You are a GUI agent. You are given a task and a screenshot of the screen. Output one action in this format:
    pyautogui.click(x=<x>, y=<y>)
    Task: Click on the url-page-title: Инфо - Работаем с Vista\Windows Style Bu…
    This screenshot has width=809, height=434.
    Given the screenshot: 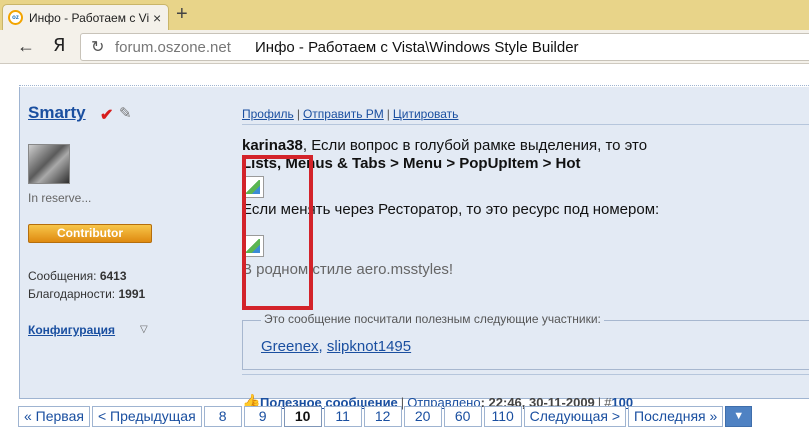 What is the action you would take?
    pyautogui.click(x=417, y=47)
    